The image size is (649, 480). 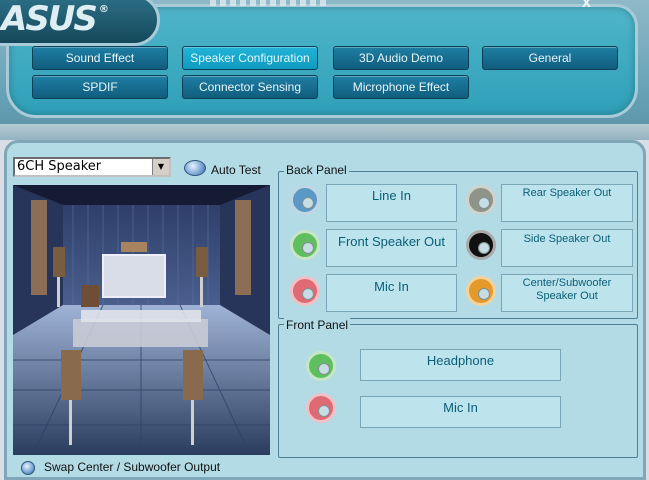 What do you see at coordinates (391, 203) in the screenshot?
I see `line-in-label: Line In` at bounding box center [391, 203].